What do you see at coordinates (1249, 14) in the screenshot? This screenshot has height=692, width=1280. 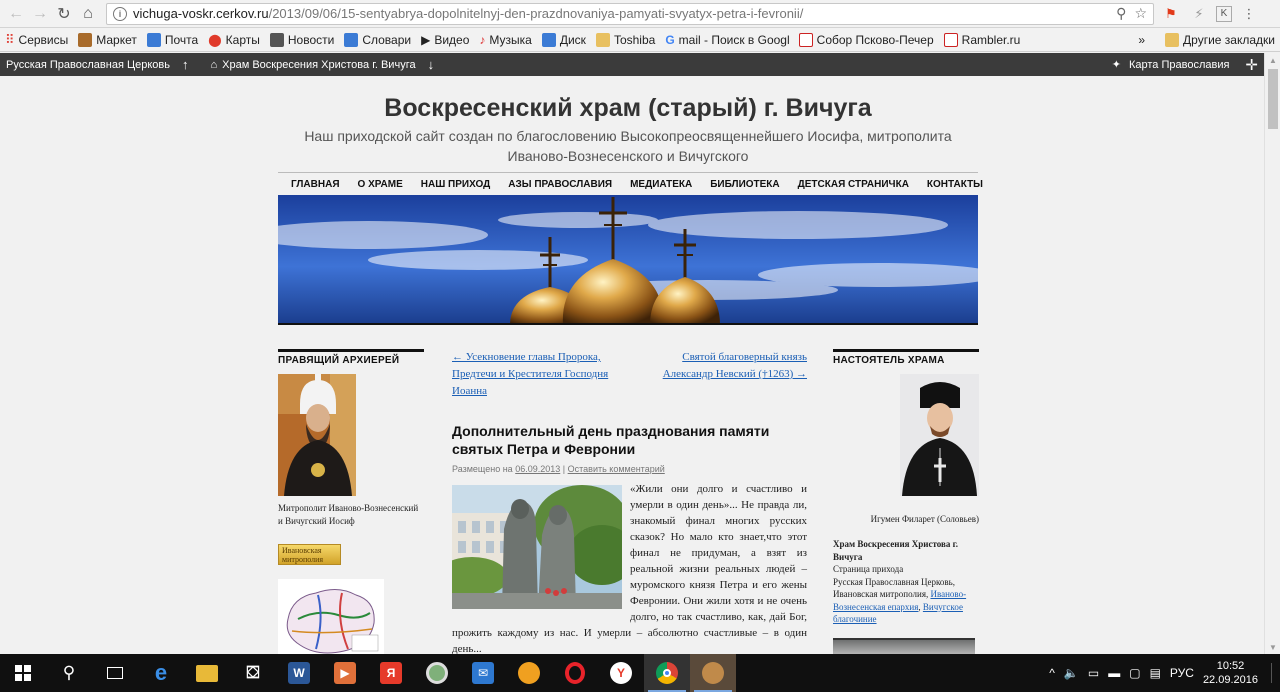 I see `menu-icon: ⋮` at bounding box center [1249, 14].